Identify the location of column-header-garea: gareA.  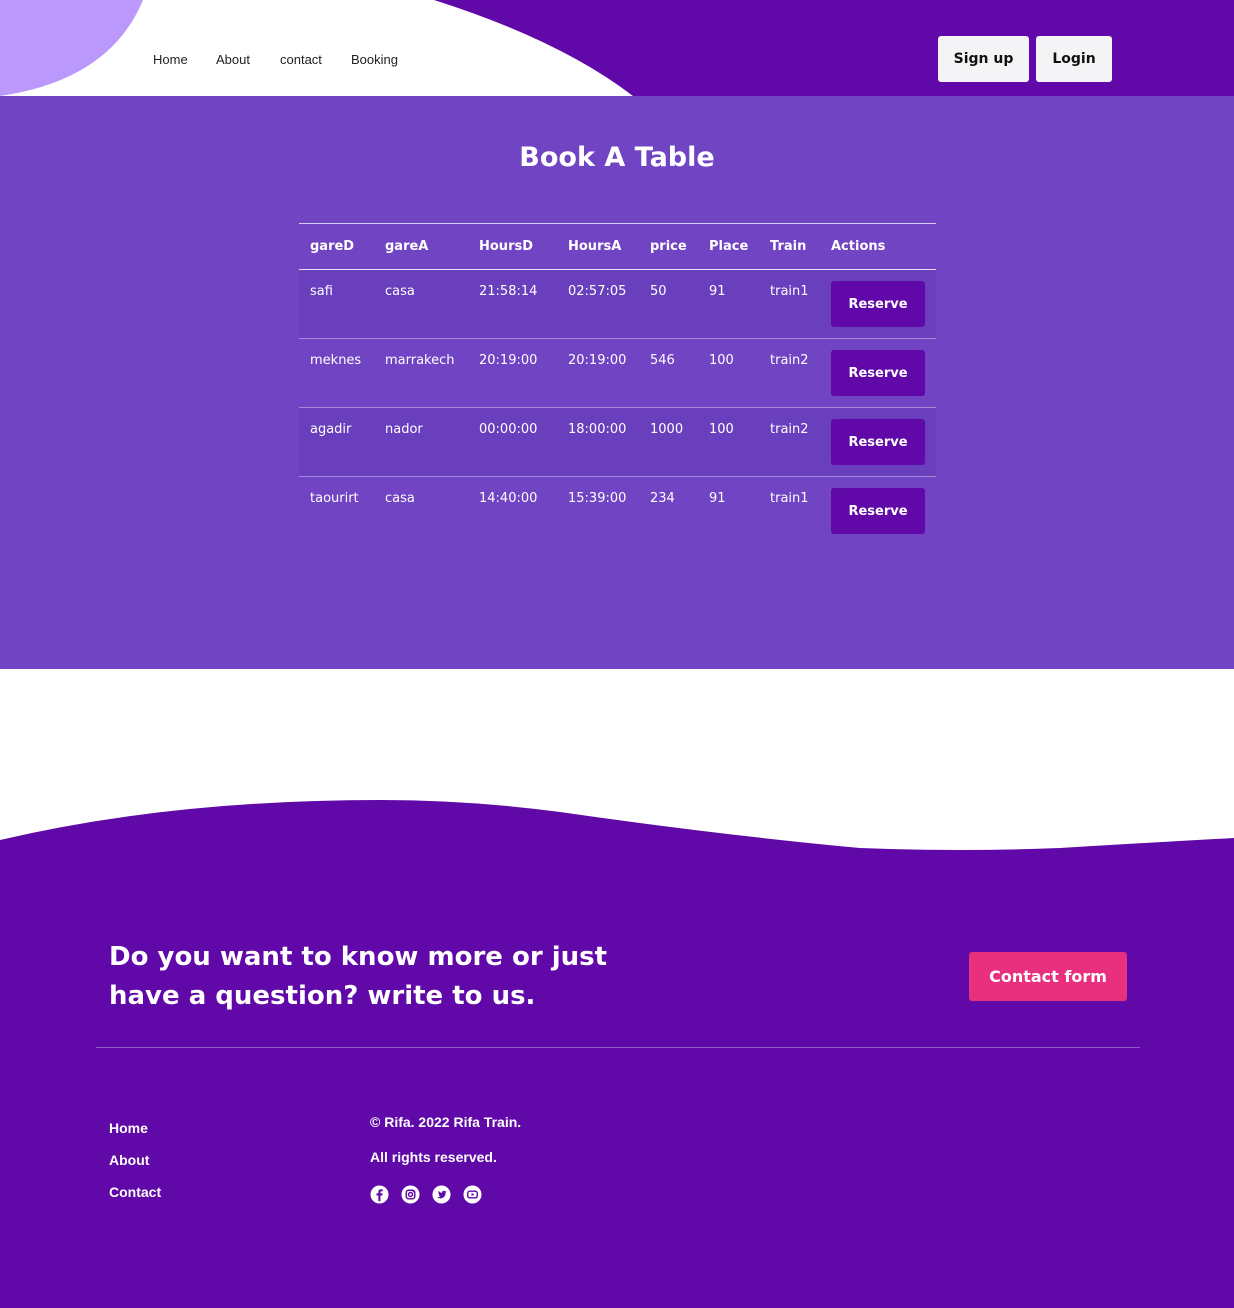
(421, 246).